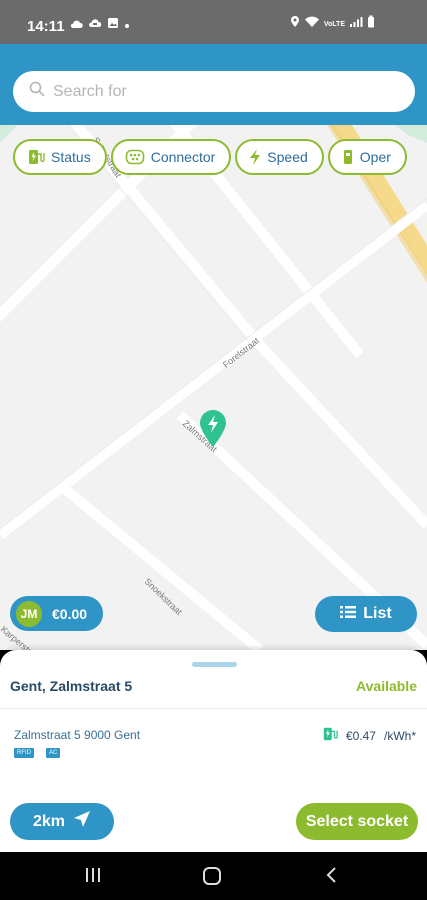 The height and width of the screenshot is (900, 427). Describe the element at coordinates (77, 735) in the screenshot. I see `location-address: Zalmstraat 5 9000 Gent` at that location.